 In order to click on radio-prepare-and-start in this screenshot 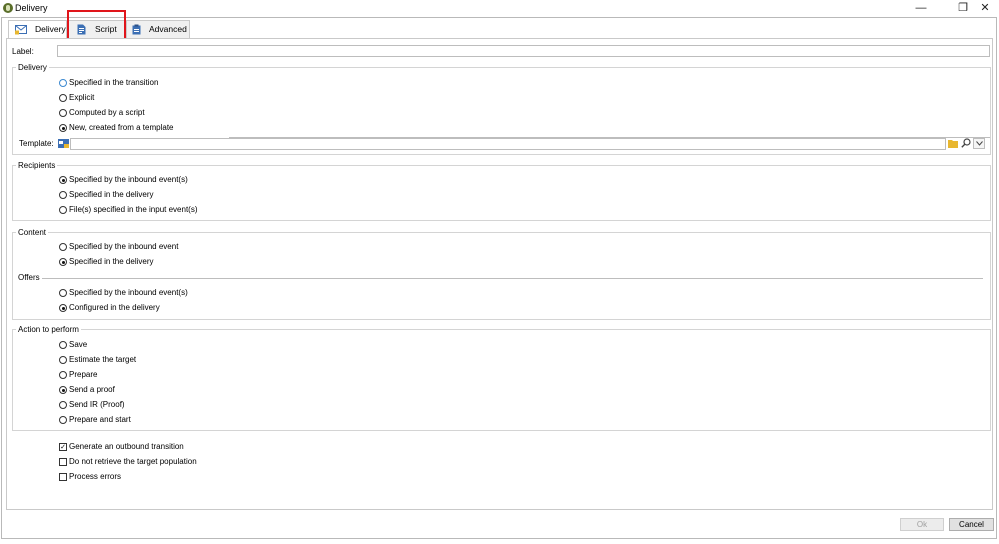, I will do `click(63, 420)`.